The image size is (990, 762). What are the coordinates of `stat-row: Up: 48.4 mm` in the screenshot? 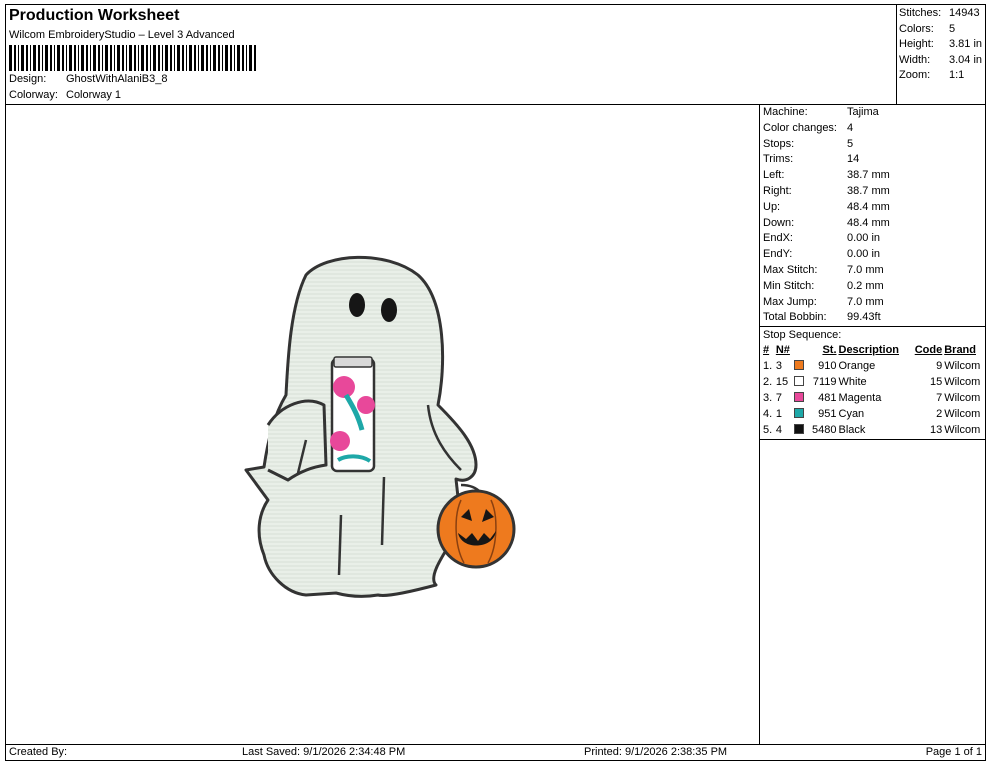 It's located at (826, 206).